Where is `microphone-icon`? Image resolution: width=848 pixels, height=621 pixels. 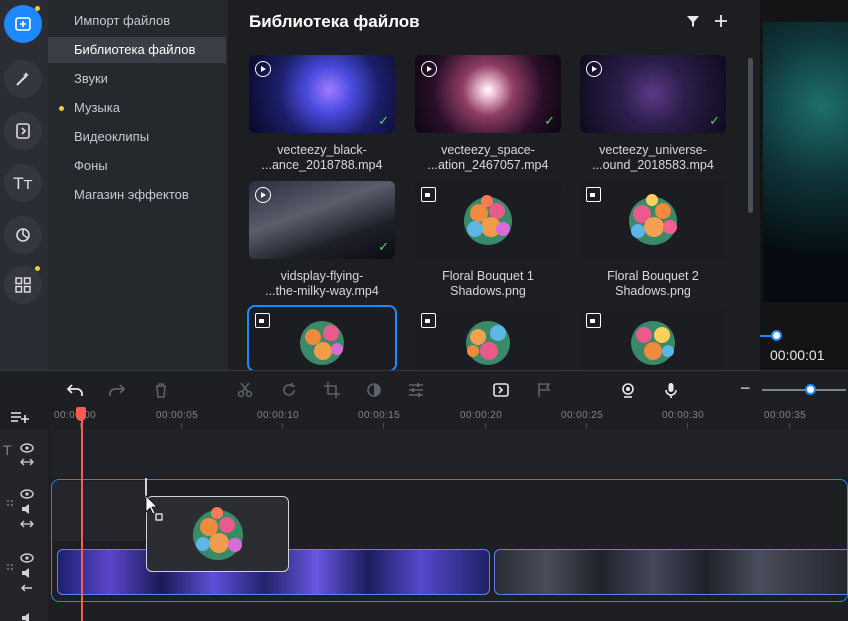
microphone-icon is located at coordinates (671, 390).